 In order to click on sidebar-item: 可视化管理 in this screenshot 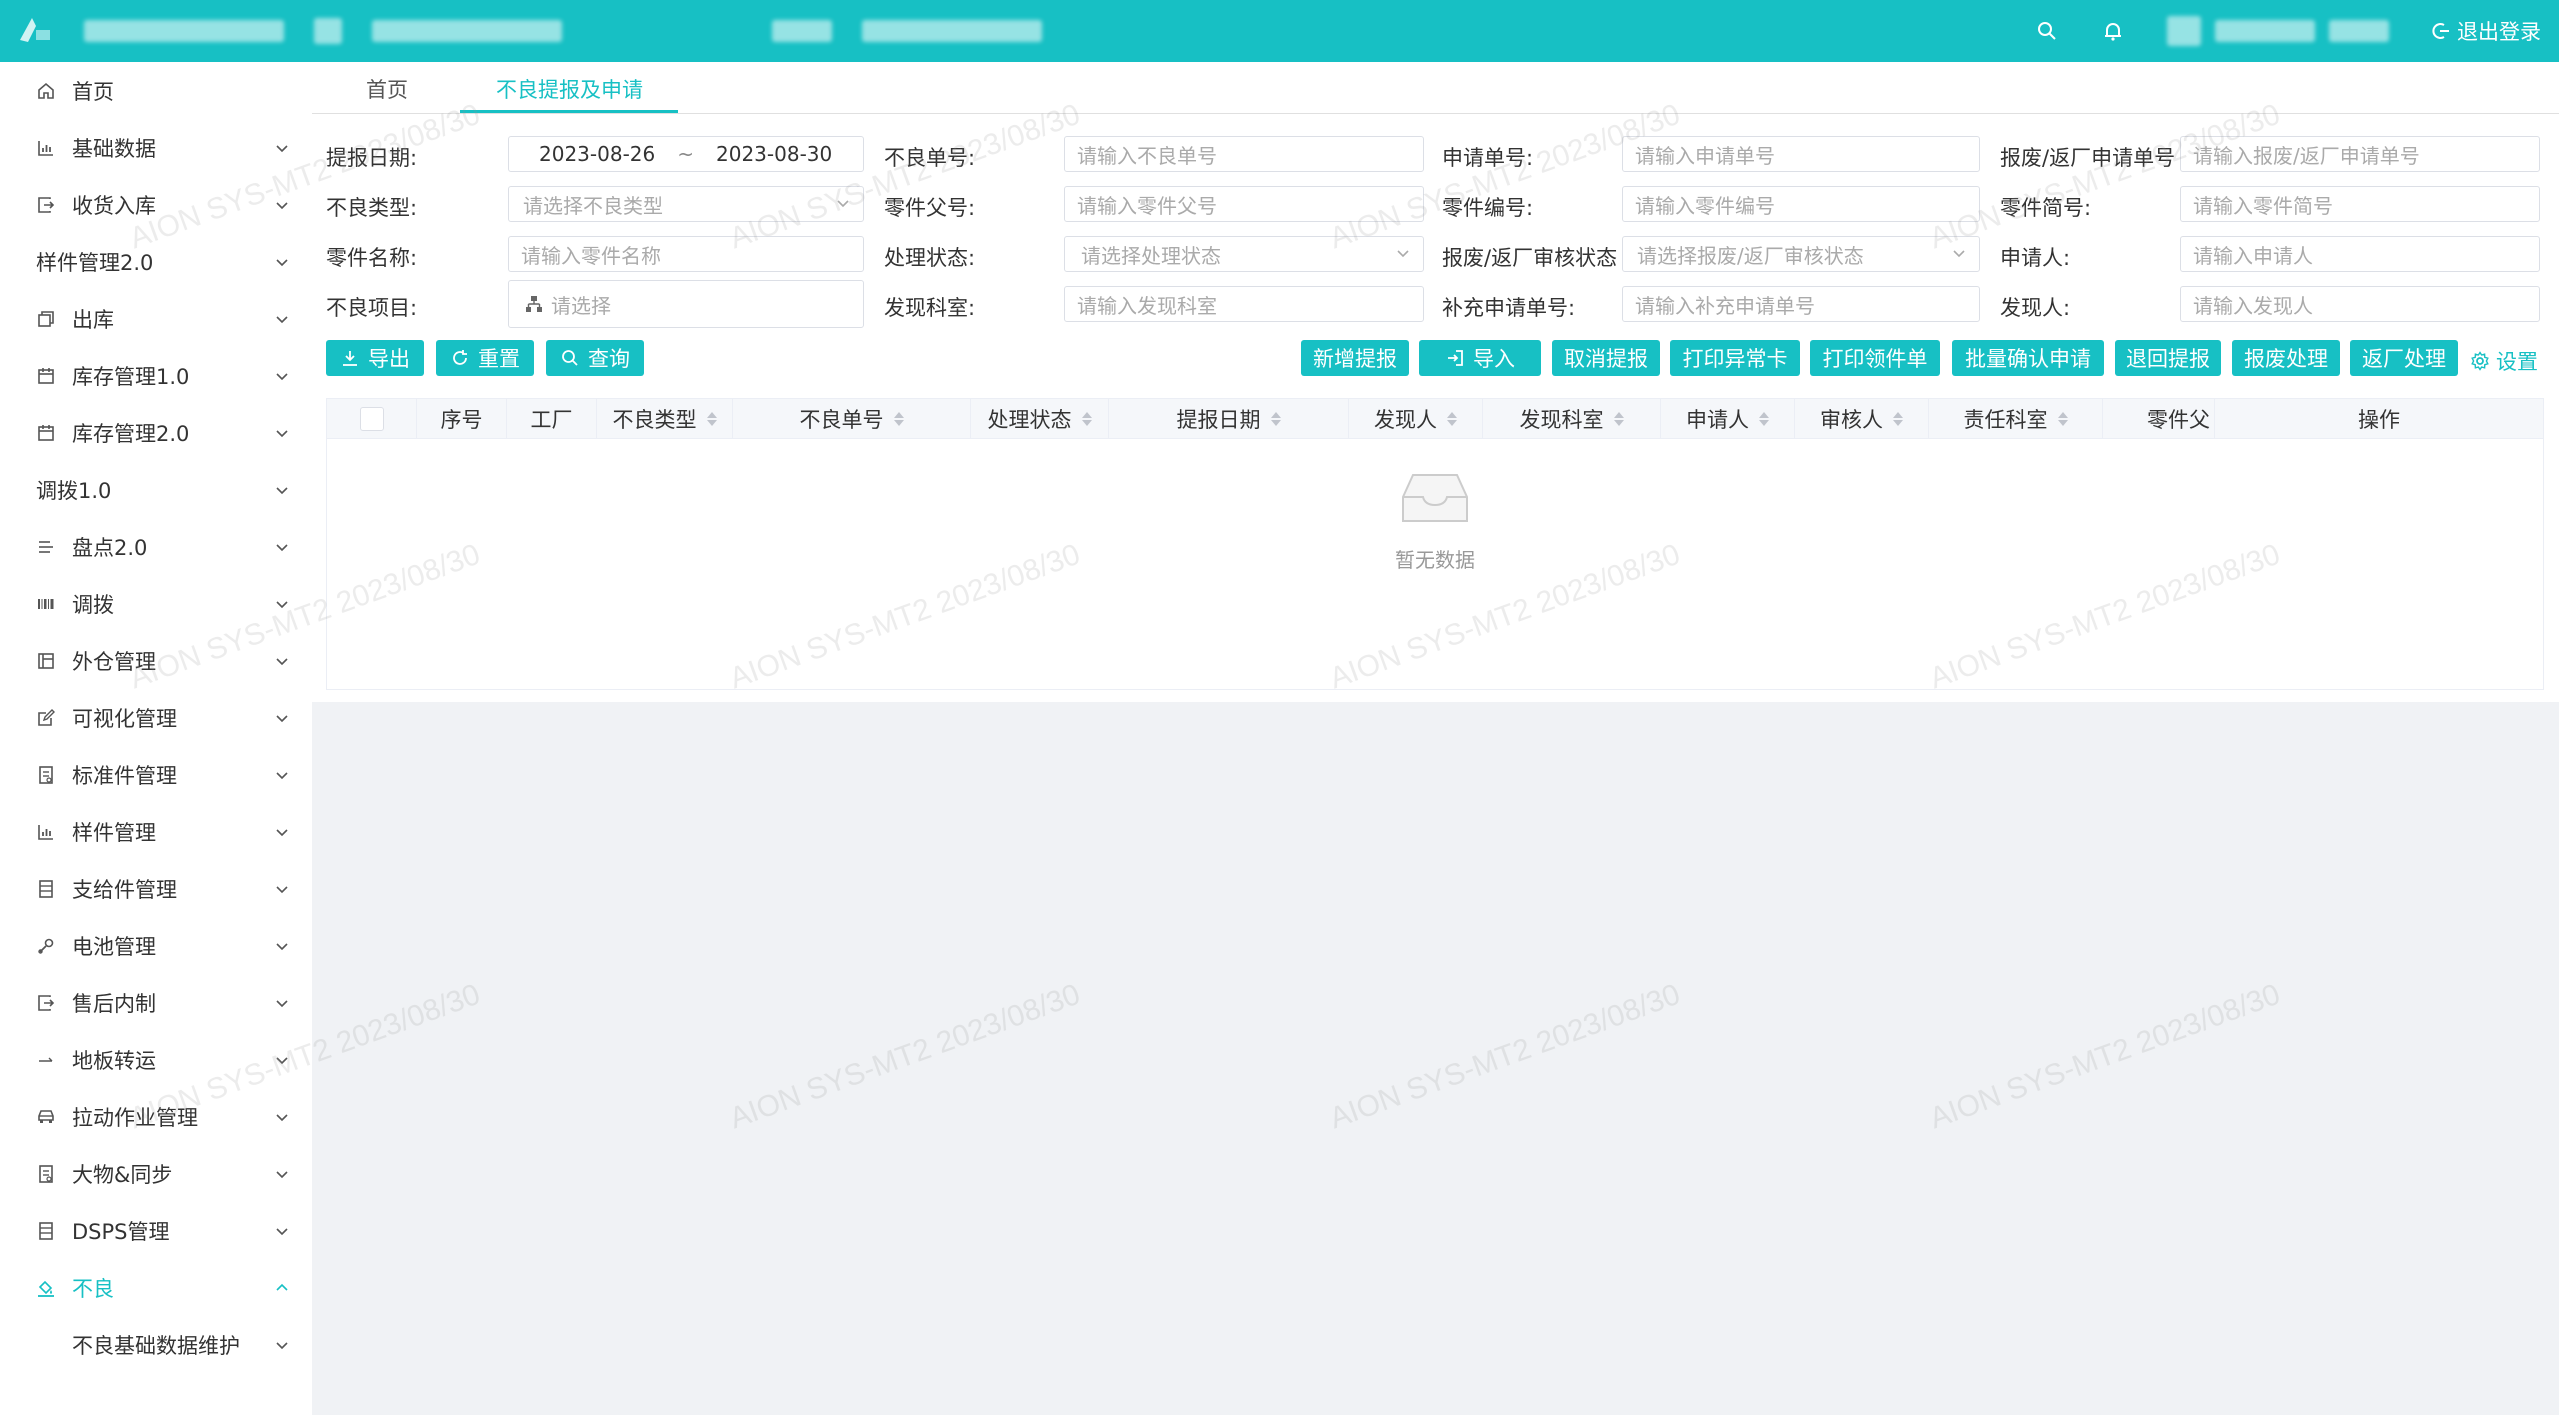, I will do `click(156, 717)`.